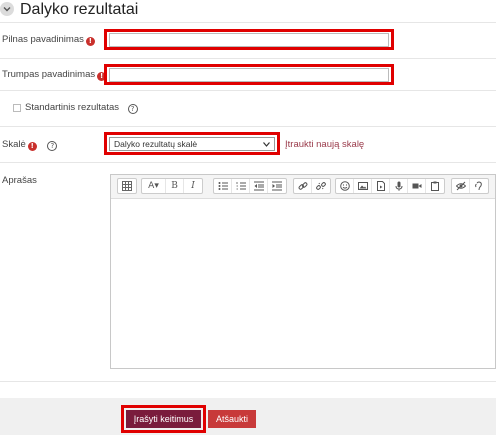 The height and width of the screenshot is (435, 496). I want to click on fullname-label: Pilnas pavadinimas, so click(43, 39).